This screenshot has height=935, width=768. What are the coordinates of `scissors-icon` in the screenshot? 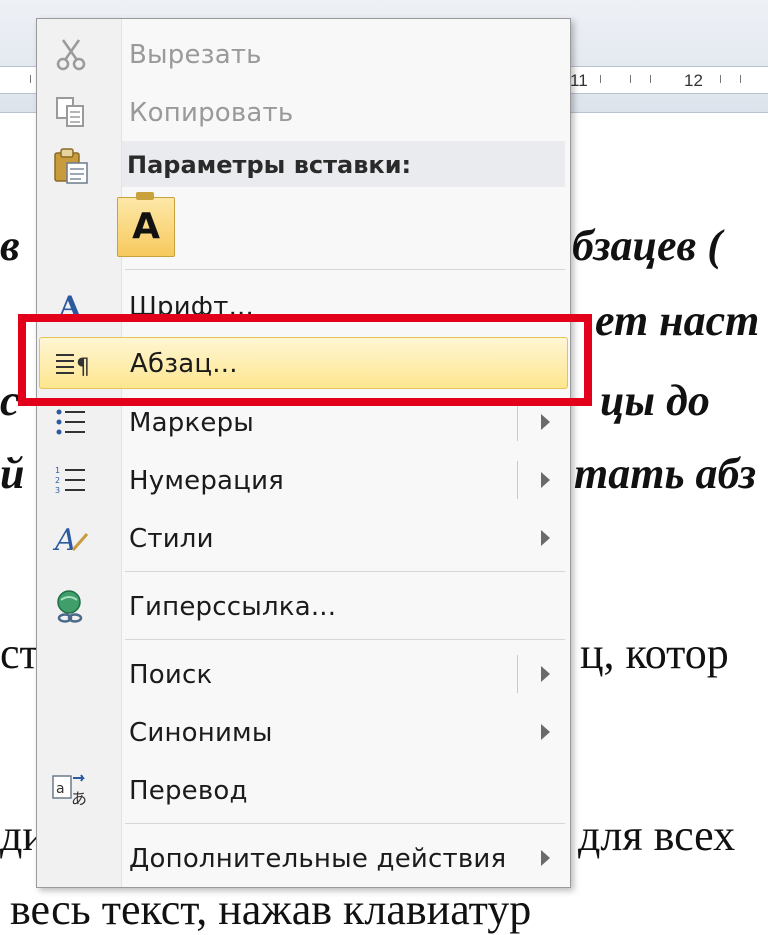 It's located at (71, 54).